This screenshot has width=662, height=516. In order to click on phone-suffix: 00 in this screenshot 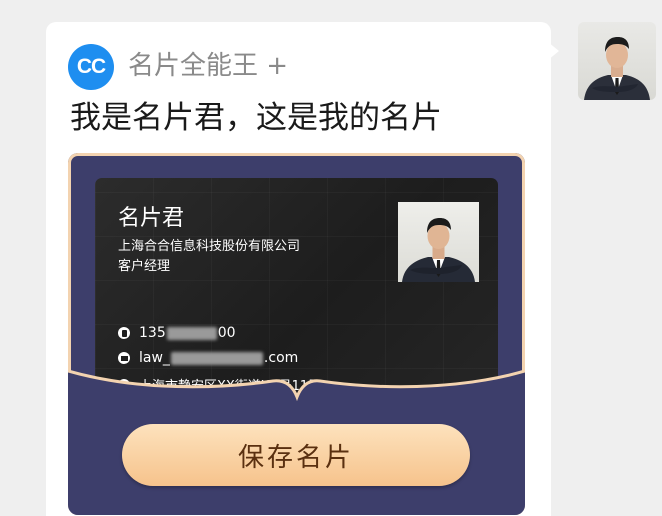, I will do `click(226, 333)`.